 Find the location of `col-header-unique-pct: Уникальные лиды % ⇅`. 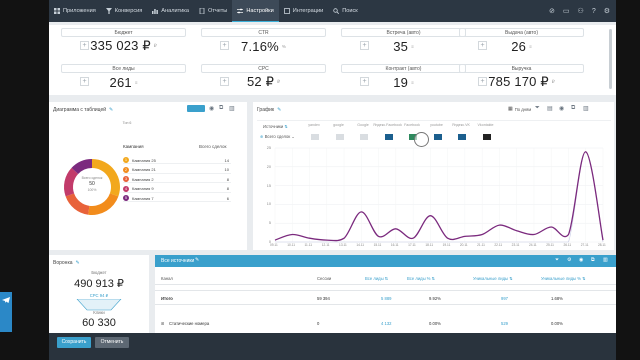

col-header-unique-pct: Уникальные лиды % ⇅ is located at coordinates (563, 278).